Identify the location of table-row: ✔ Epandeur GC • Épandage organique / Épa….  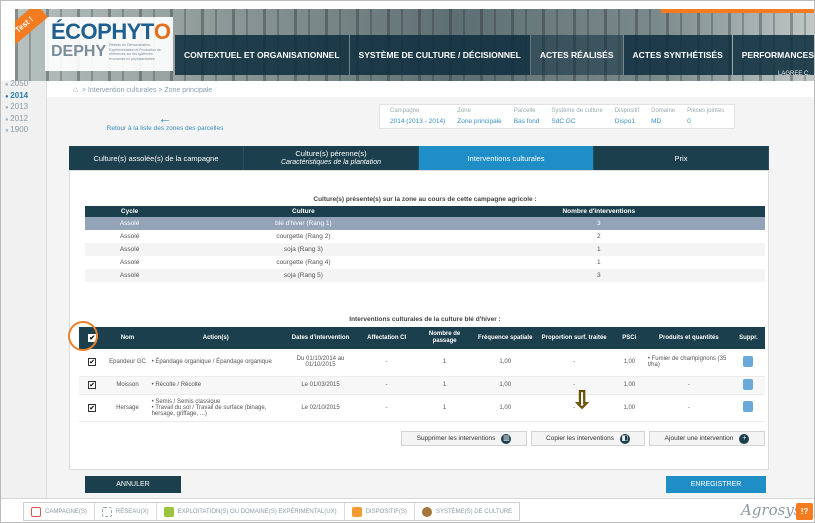
(422, 363).